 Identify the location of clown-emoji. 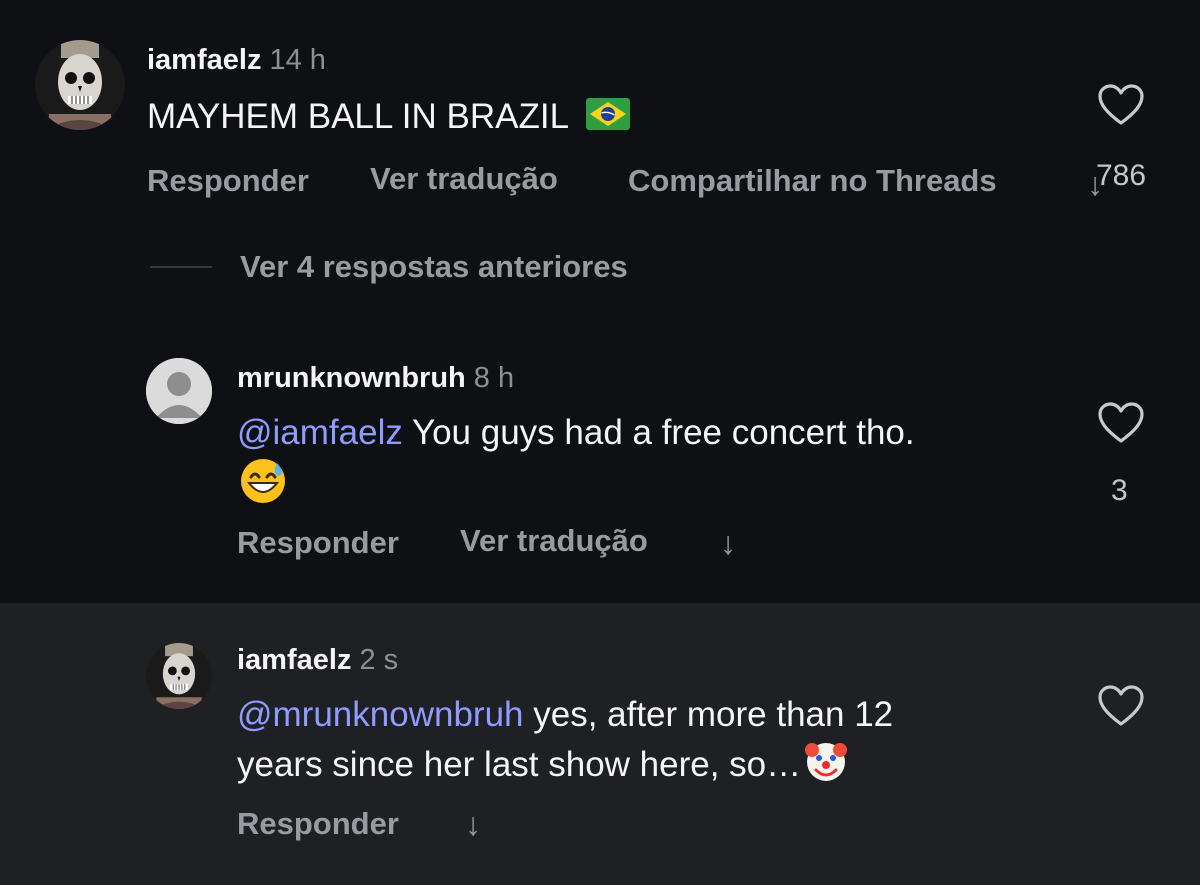
(826, 767).